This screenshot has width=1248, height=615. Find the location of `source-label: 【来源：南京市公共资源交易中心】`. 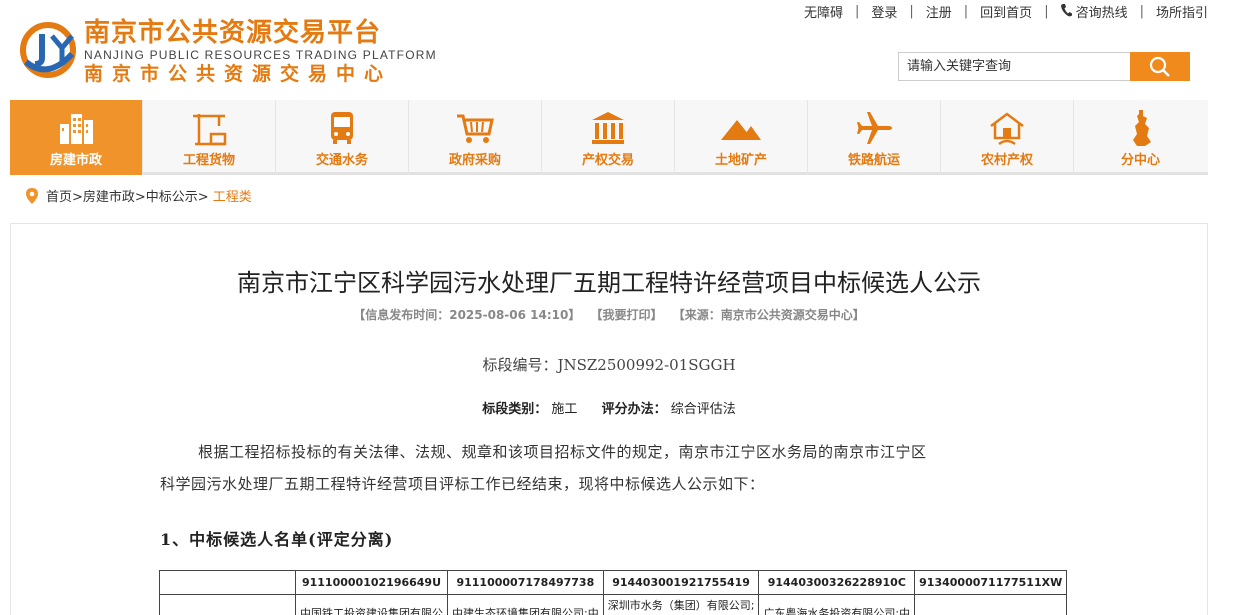

source-label: 【来源：南京市公共资源交易中心】 is located at coordinates (768, 315).